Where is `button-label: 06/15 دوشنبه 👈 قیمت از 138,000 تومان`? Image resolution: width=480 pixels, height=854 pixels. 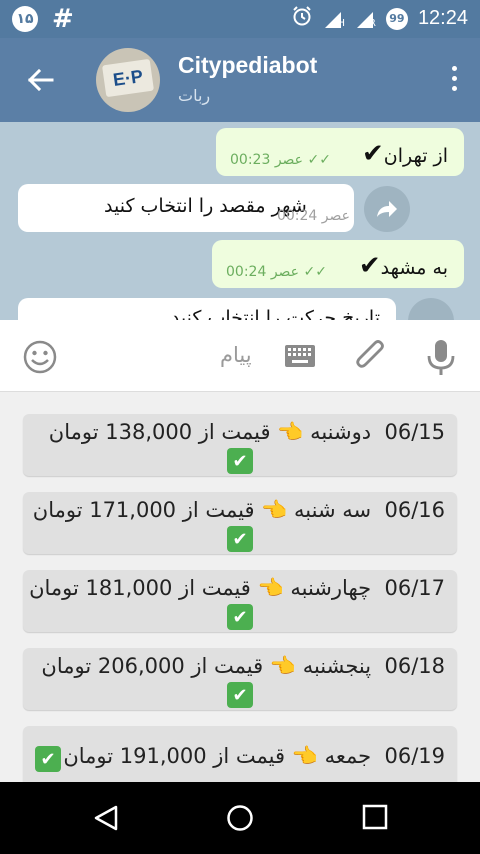 button-label: 06/15 دوشنبه 👈 قیمت از 138,000 تومان is located at coordinates (246, 432).